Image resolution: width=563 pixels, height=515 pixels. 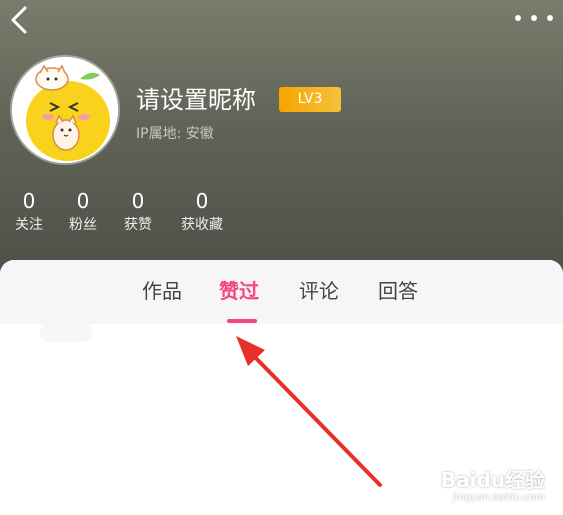 I want to click on level-badge: LV3, so click(x=310, y=99).